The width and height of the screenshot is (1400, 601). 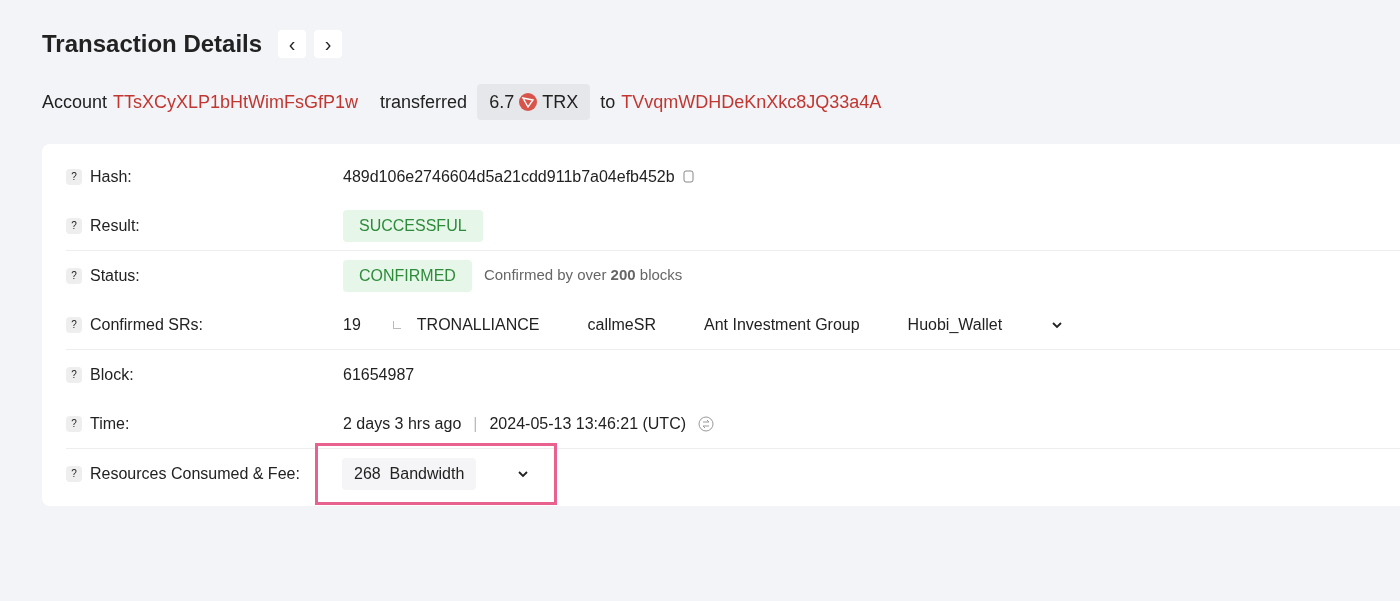 What do you see at coordinates (112, 374) in the screenshot?
I see `row-label: Block:` at bounding box center [112, 374].